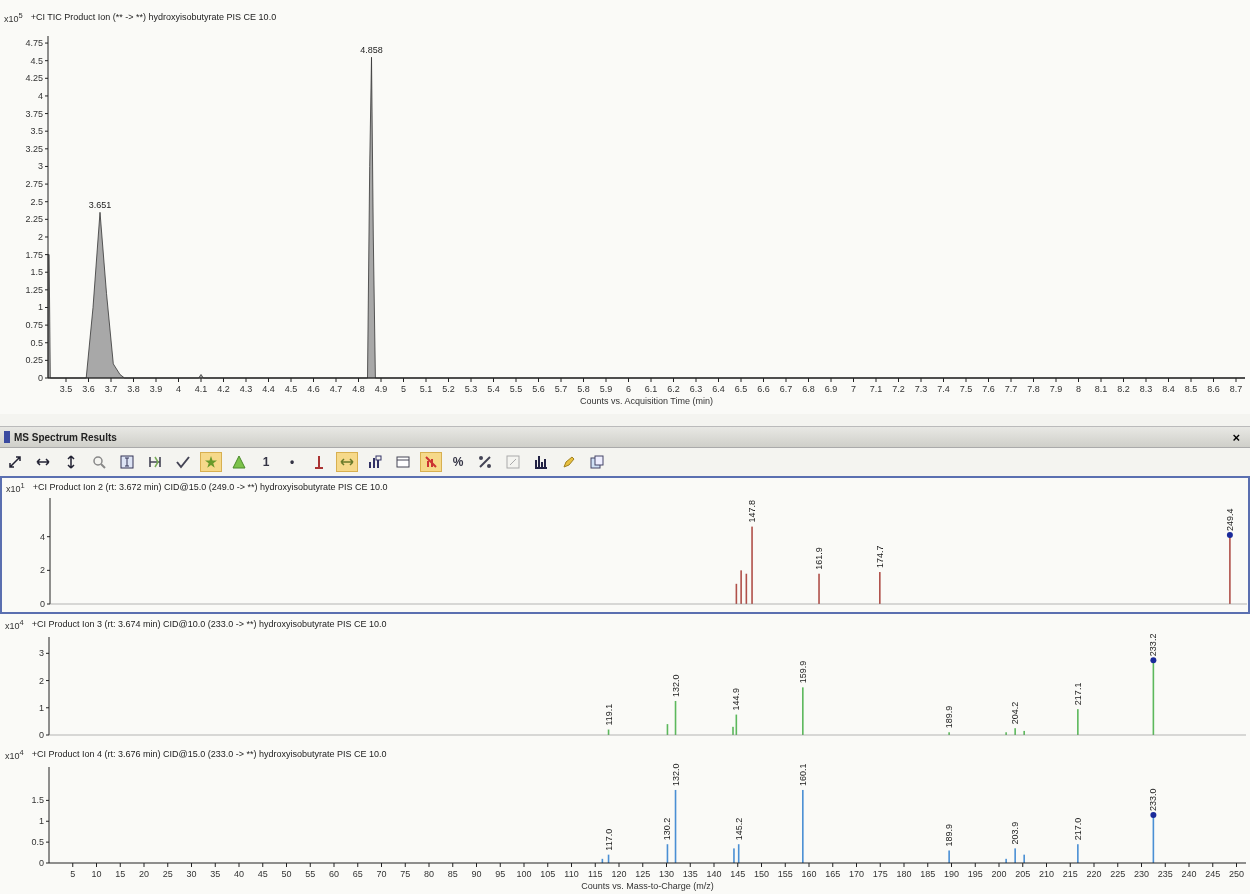 This screenshot has height=894, width=1250. Describe the element at coordinates (561, 389) in the screenshot. I see `tick-label: 5.7` at that location.